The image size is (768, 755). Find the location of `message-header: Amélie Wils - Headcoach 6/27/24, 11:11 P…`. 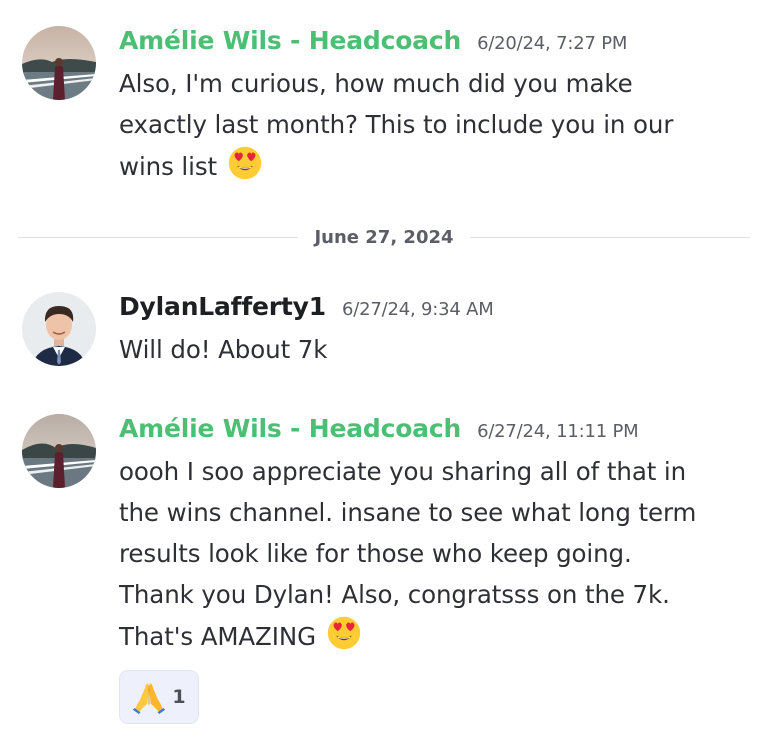

message-header: Amélie Wils - Headcoach 6/27/24, 11:11 P… is located at coordinates (433, 431).